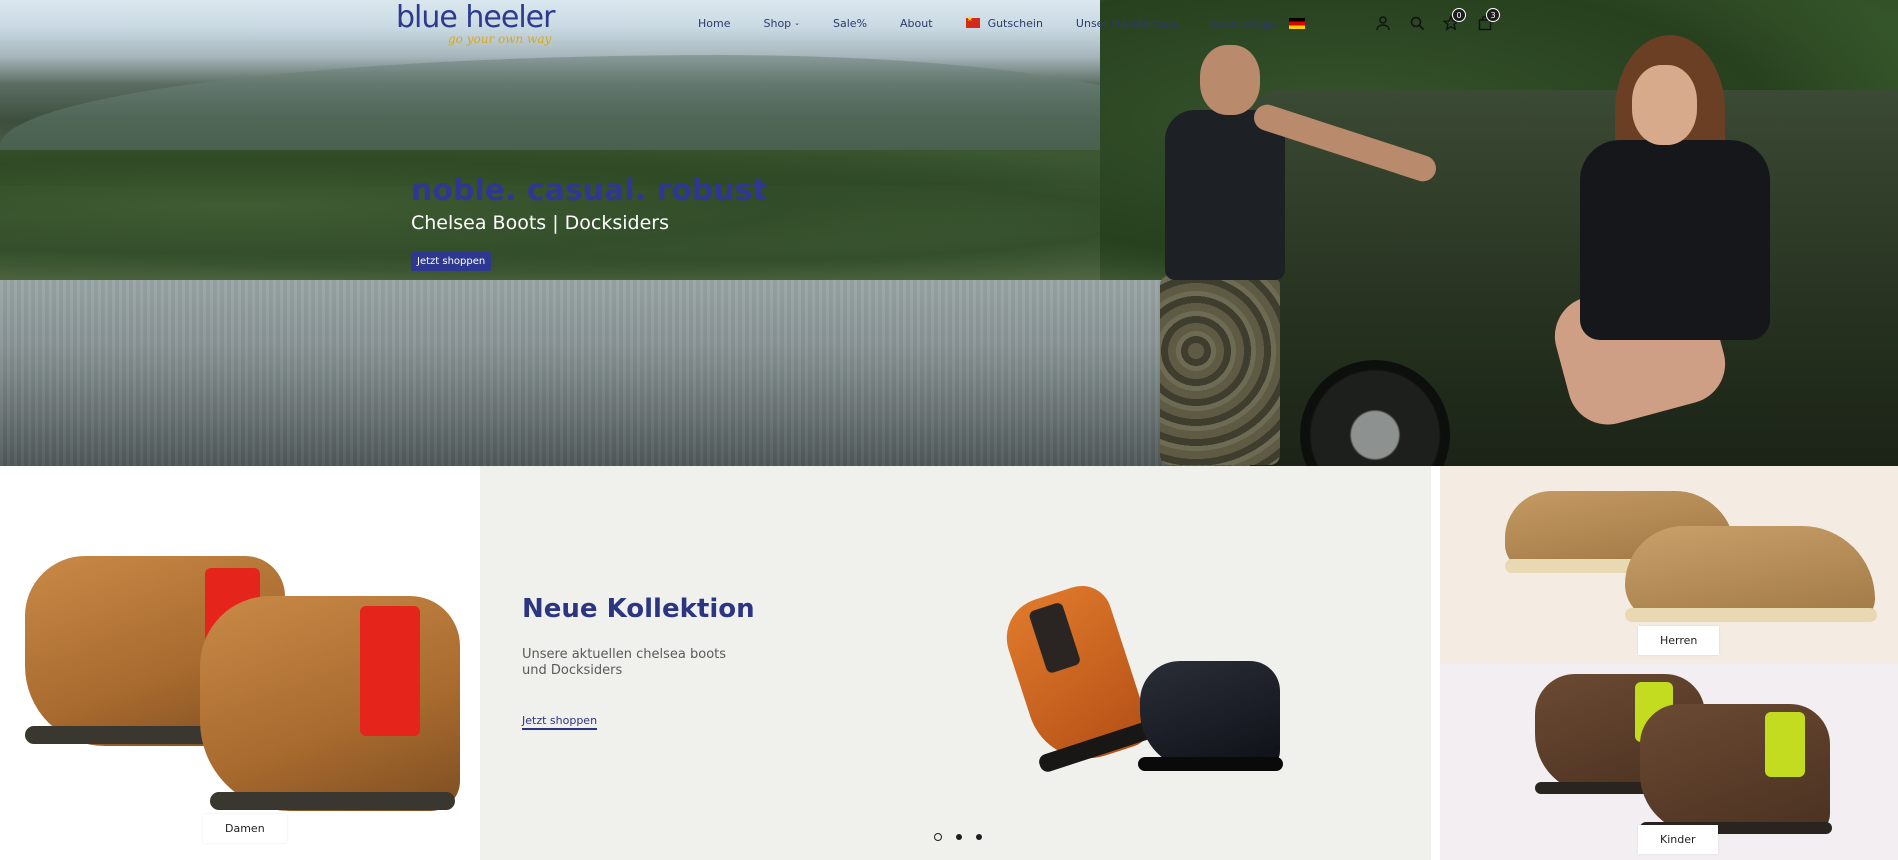 This screenshot has width=1898, height=860. What do you see at coordinates (797, 23) in the screenshot?
I see `chevron-down-icon: ⌄` at bounding box center [797, 23].